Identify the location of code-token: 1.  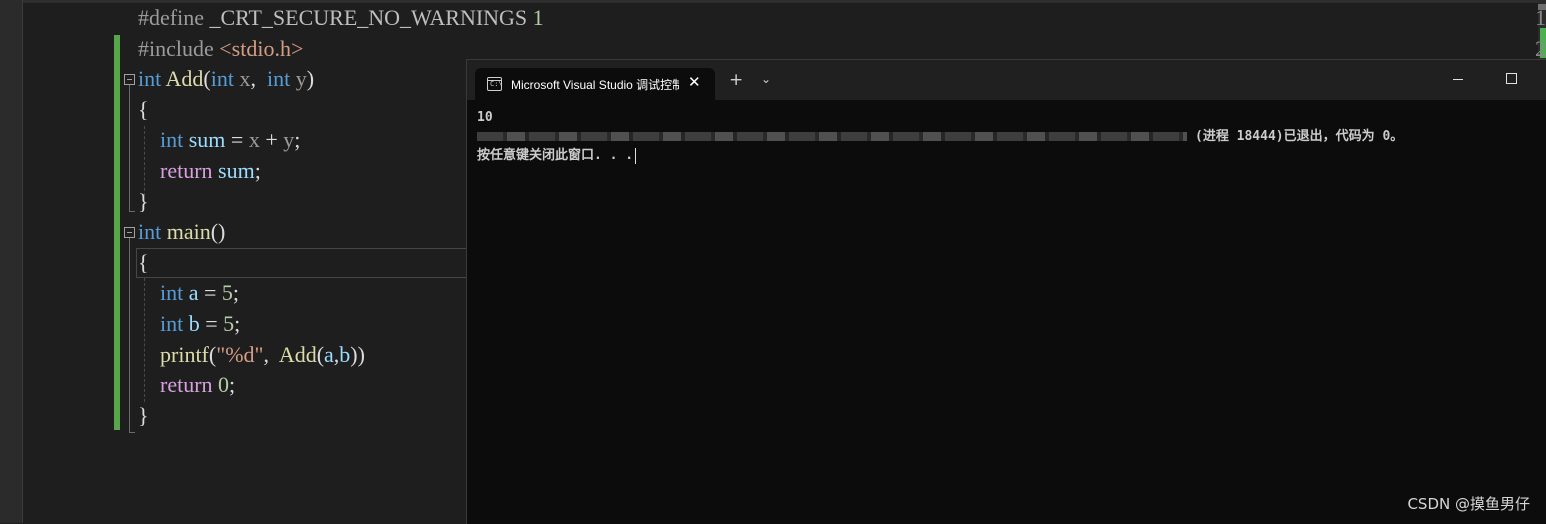
(535, 17).